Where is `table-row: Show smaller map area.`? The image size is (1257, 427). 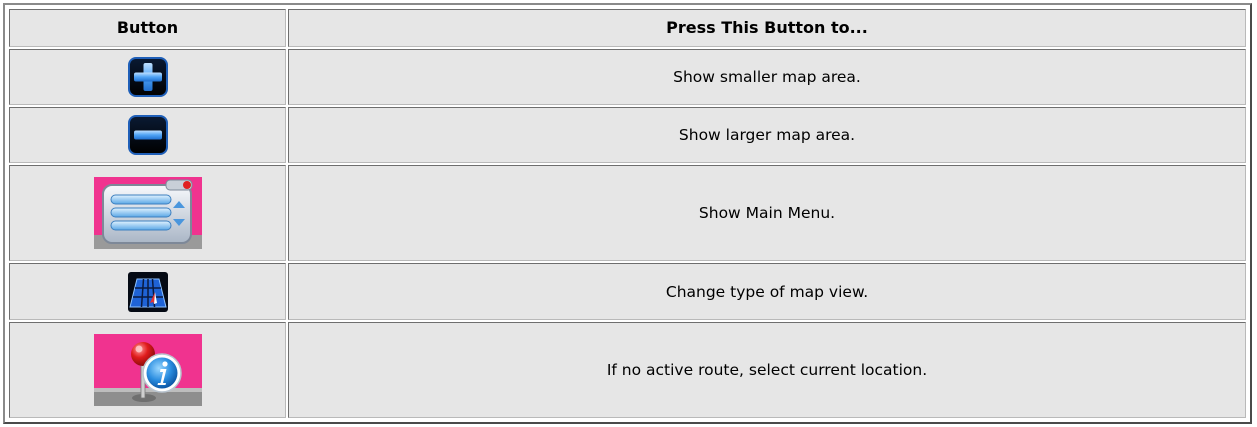 table-row: Show smaller map area. is located at coordinates (627, 76).